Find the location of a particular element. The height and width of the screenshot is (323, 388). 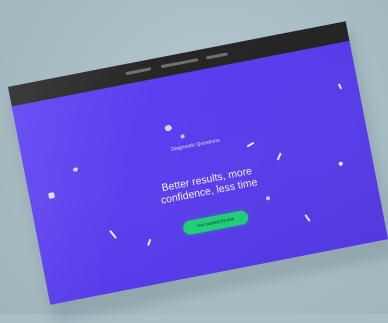

sparkle-icon is located at coordinates (168, 128).